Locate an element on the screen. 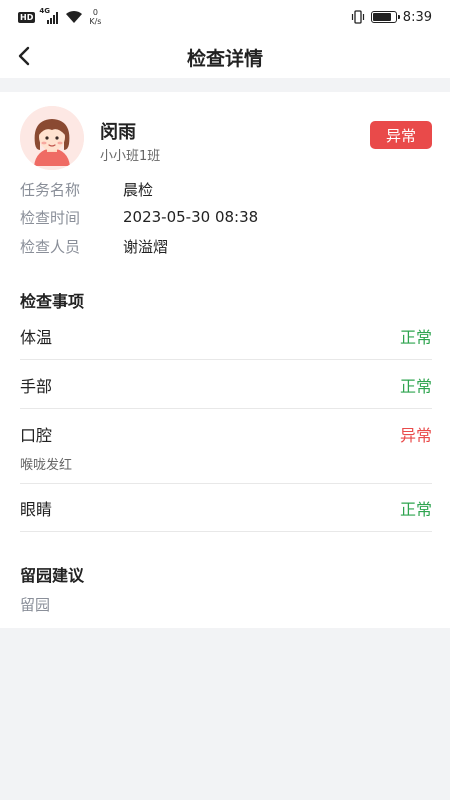 The width and height of the screenshot is (450, 800). page-title: 检查详情 is located at coordinates (224, 59).